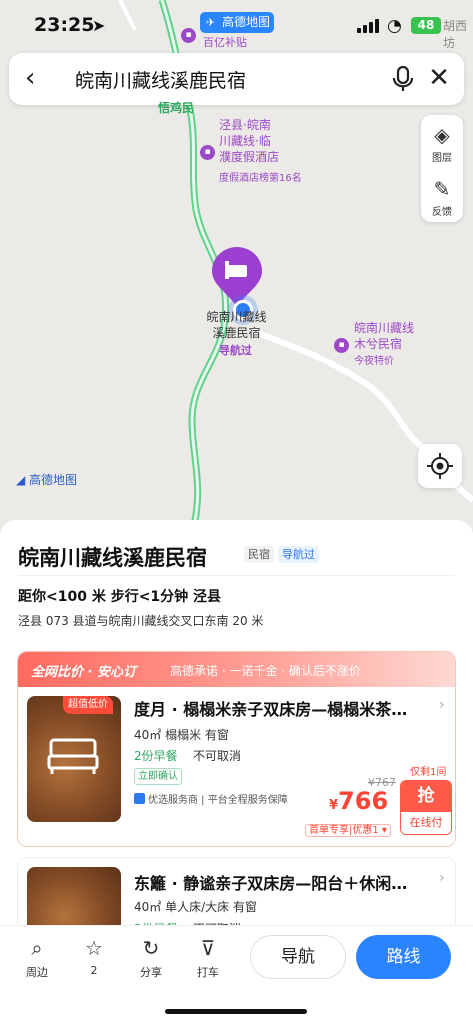 Image resolution: width=473 pixels, height=1024 pixels. I want to click on pin-label: 皖南川藏线 溪鹿民宿, so click(236, 325).